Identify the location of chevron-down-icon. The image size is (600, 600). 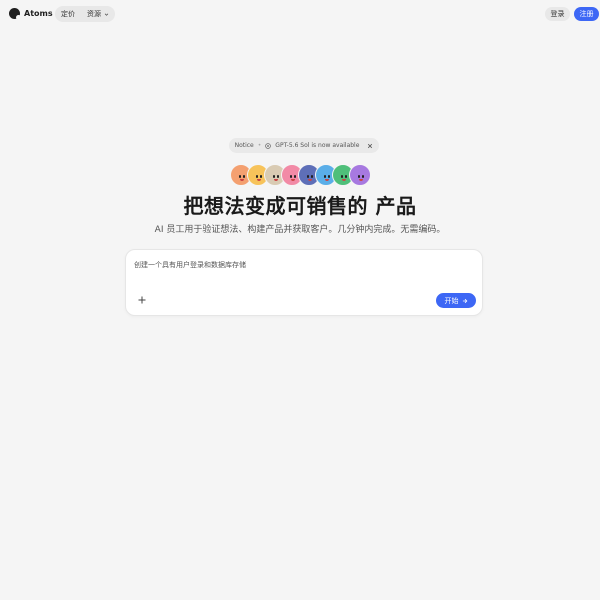
(106, 14).